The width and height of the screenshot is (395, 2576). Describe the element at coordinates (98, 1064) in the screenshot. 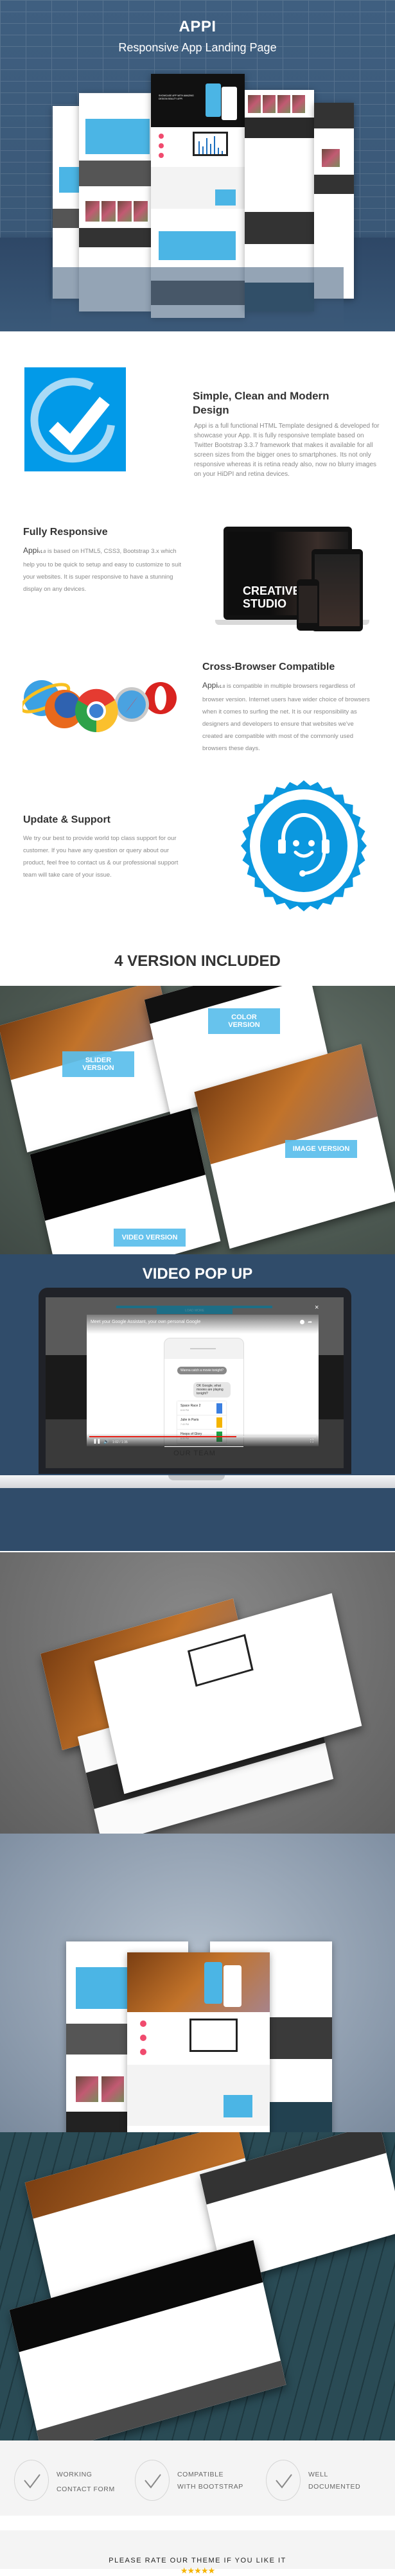

I see `slider-version-label: SLIDER VERSION` at that location.